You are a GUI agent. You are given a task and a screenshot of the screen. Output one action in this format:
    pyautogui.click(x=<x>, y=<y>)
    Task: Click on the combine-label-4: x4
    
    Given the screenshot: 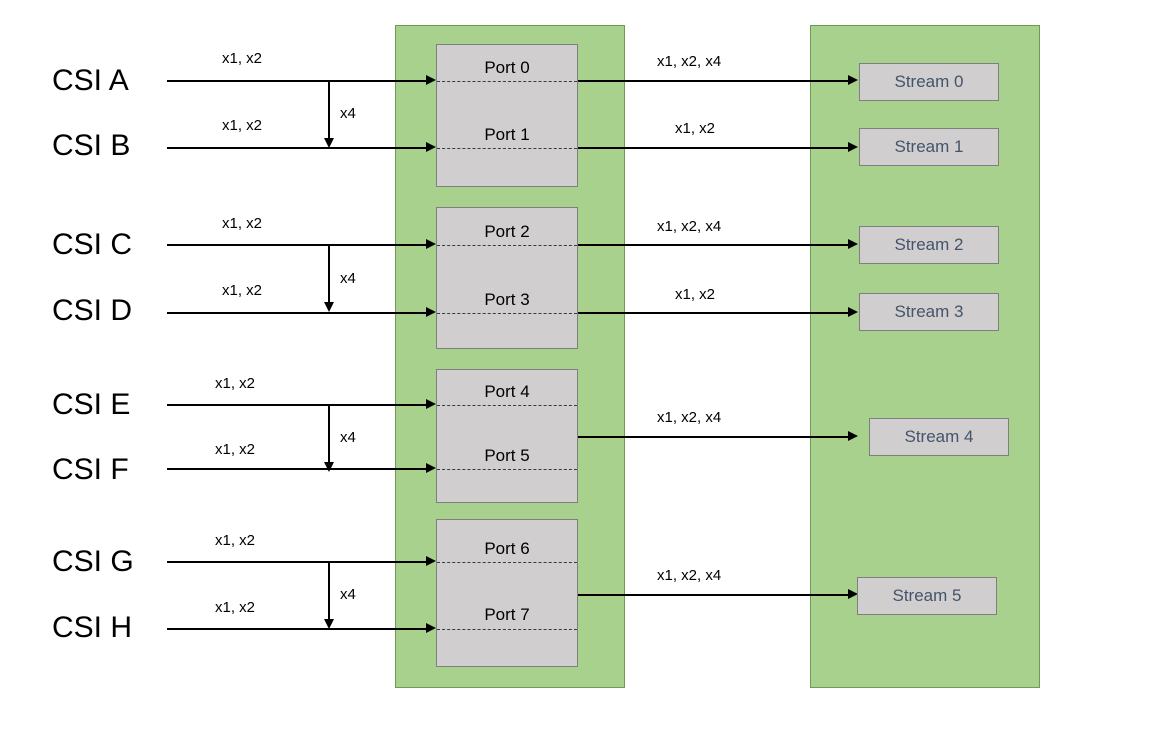 What is the action you would take?
    pyautogui.click(x=348, y=594)
    